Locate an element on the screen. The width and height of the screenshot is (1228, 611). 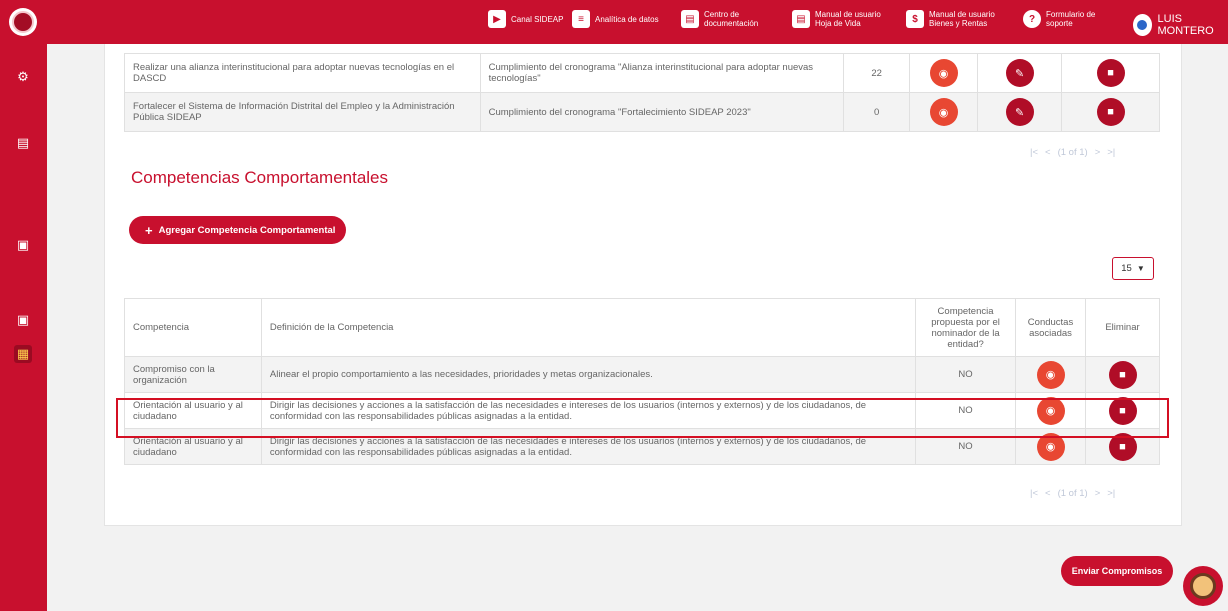
sidebar: ⚙ ▤ ▣ ▣ ▦ is located at coordinates (23, 305).